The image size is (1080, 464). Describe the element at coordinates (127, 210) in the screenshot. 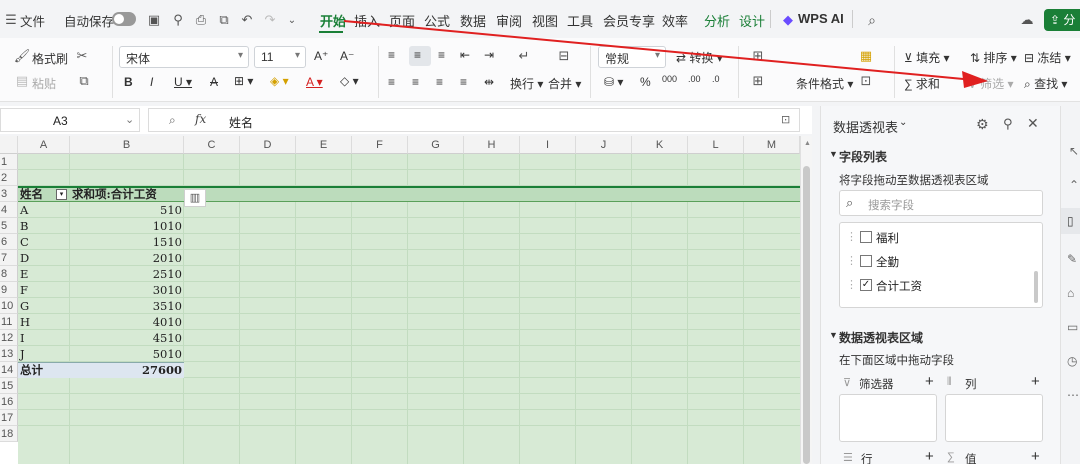

I see `pivot-row-value: 510` at that location.